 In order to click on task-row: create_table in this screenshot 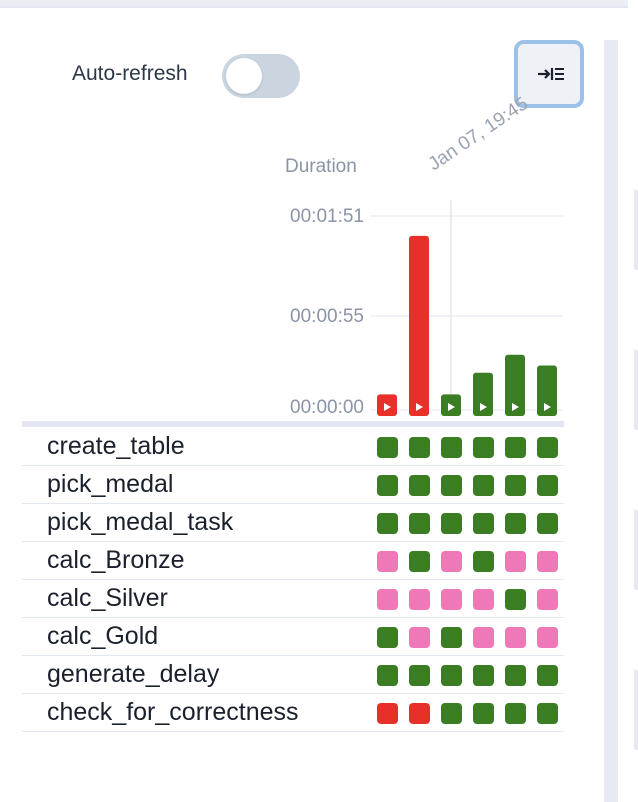, I will do `click(293, 447)`.